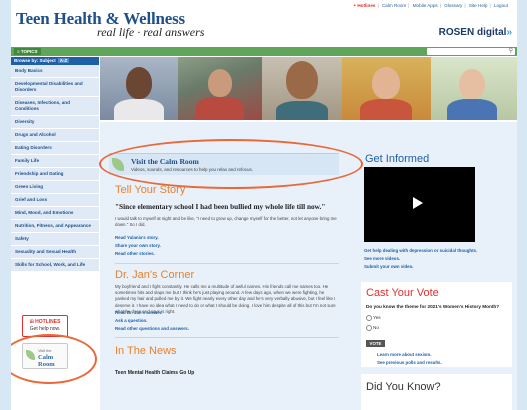  What do you see at coordinates (35, 60) in the screenshot?
I see `browse-subject-tab: Browse by: Subject` at bounding box center [35, 60].